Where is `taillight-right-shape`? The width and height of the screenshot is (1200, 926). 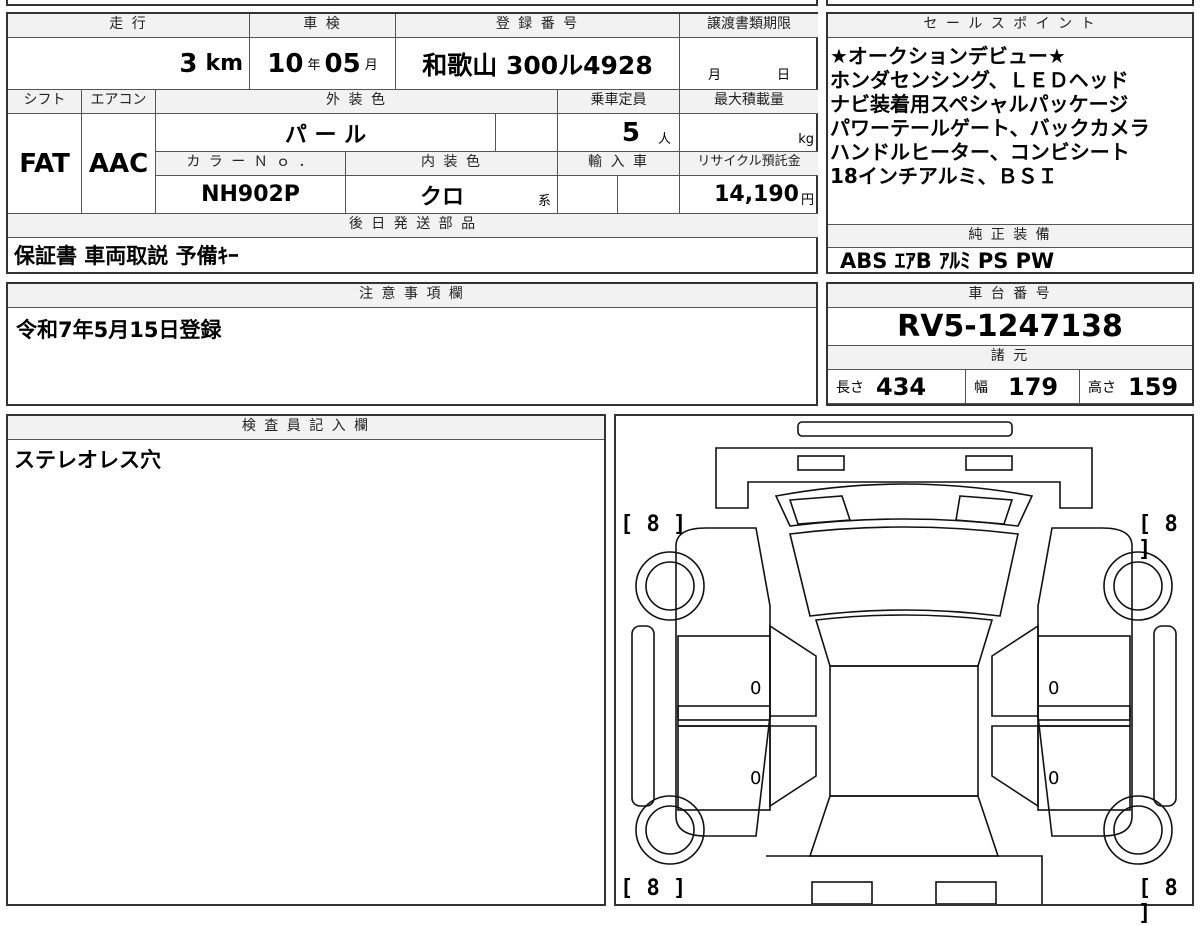 taillight-right-shape is located at coordinates (966, 892).